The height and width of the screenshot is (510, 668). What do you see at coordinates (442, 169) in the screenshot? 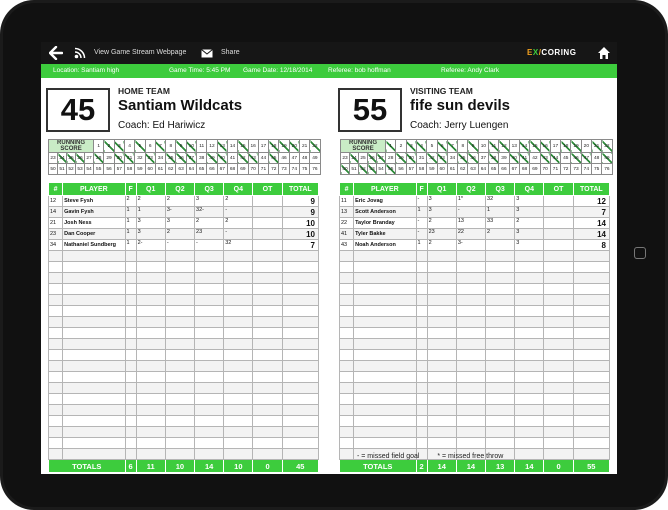
I see `running-cell: 60` at bounding box center [442, 169].